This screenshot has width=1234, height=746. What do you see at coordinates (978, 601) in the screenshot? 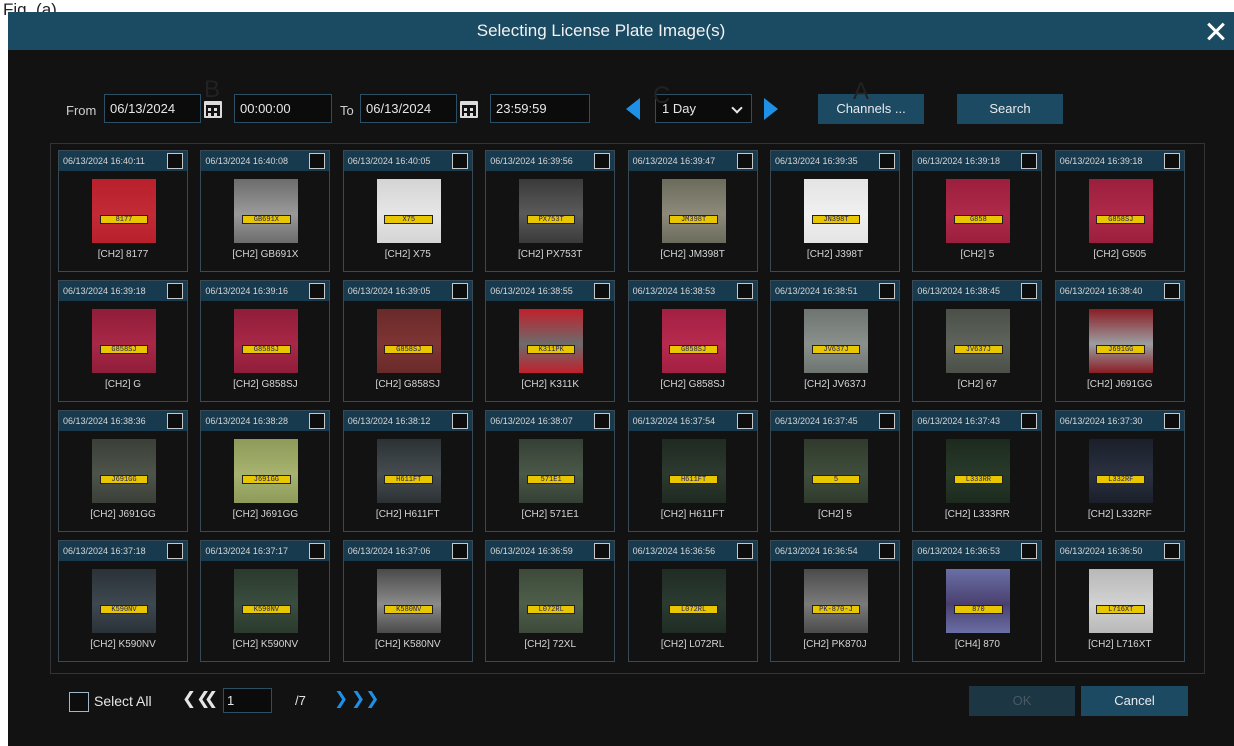
I see `plate-thumbnail: 870` at bounding box center [978, 601].